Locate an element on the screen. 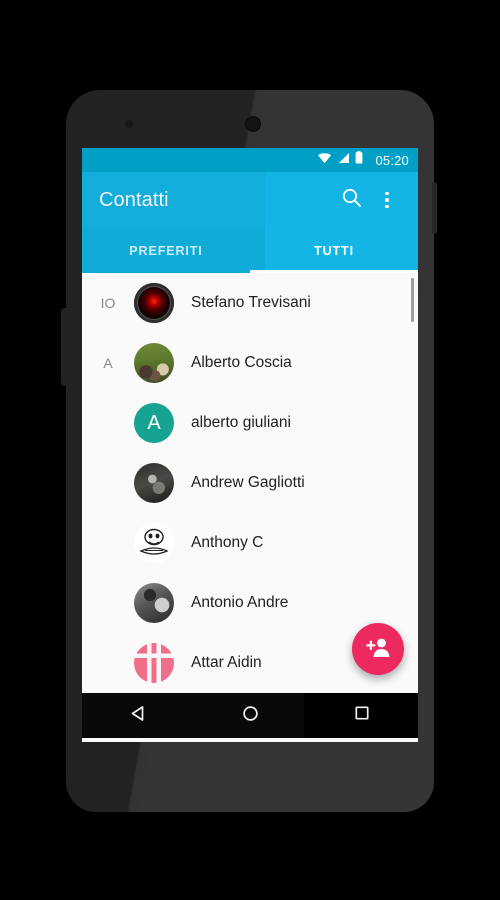  android-navigation-bar is located at coordinates (250, 715).